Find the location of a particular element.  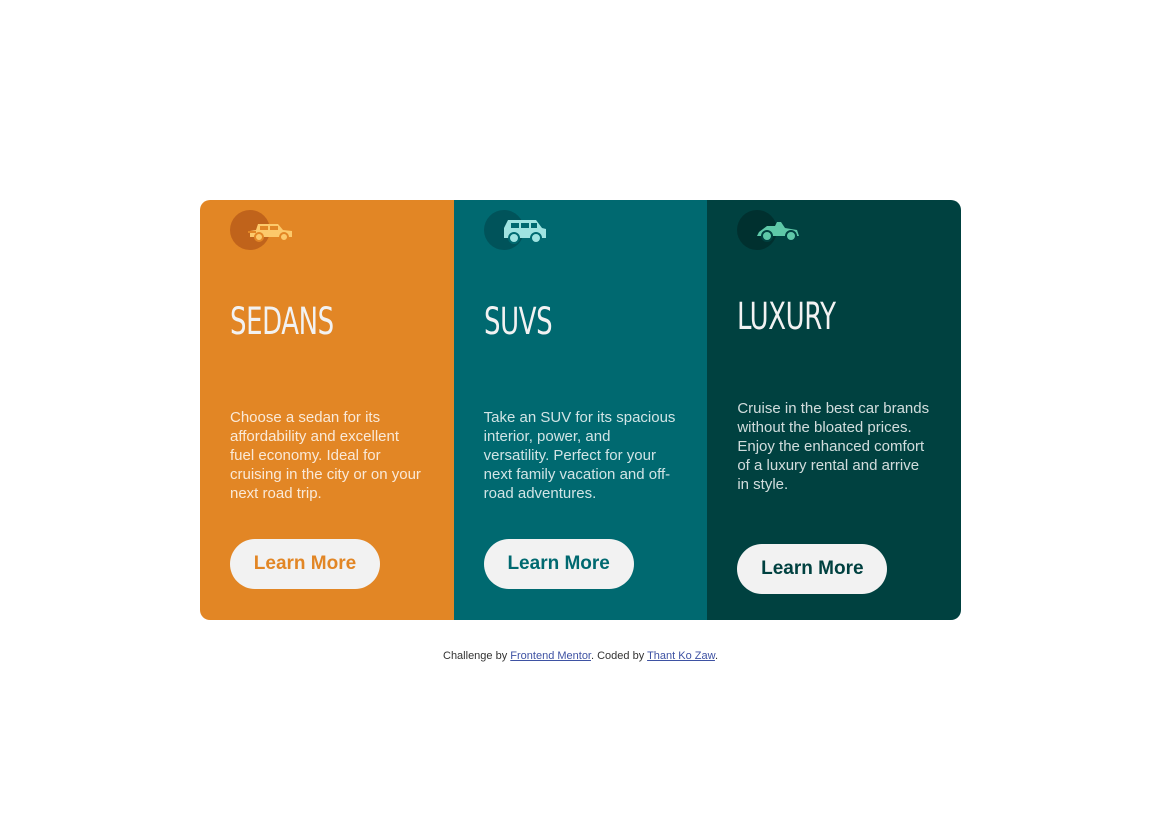

card-title: SUVs is located at coordinates (518, 321).